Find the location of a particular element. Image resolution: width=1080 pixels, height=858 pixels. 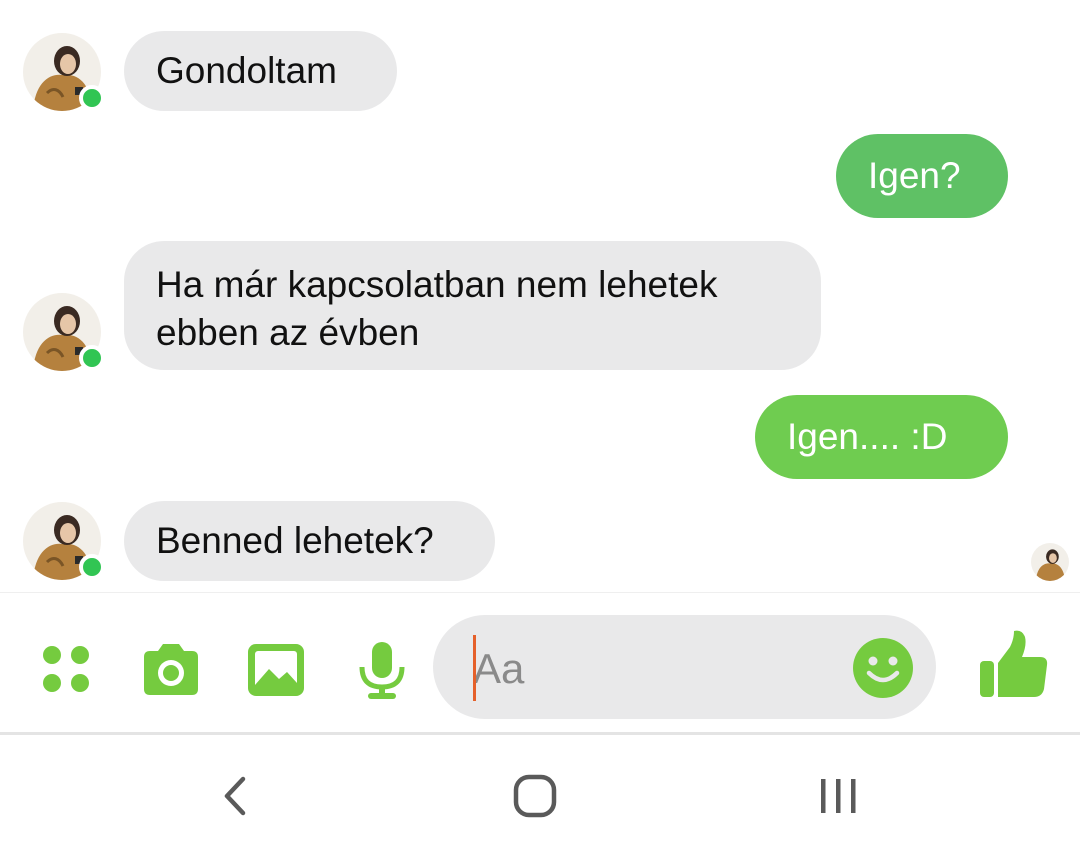

message-text: Igen.... :D is located at coordinates (867, 436).